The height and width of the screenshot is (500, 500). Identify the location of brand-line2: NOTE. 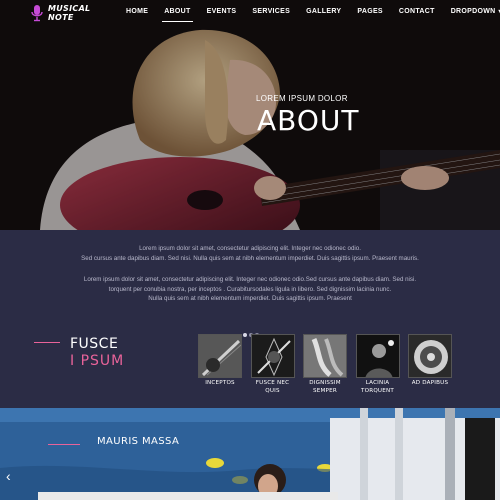
(61, 17).